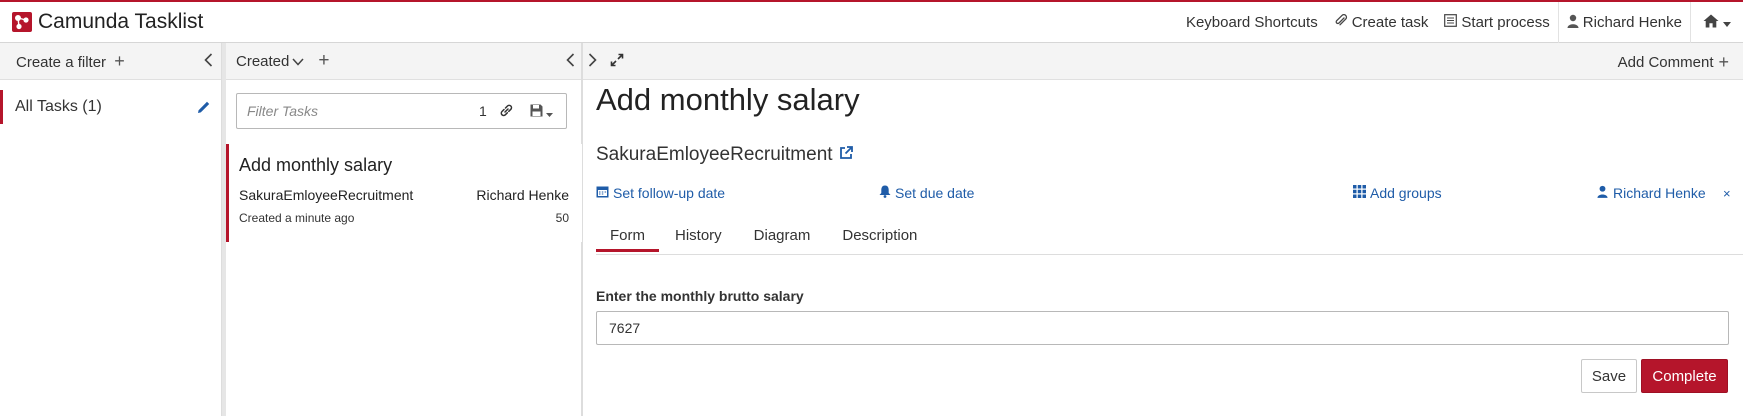 The width and height of the screenshot is (1743, 416). I want to click on complete-button-label: Complete, so click(1684, 376).